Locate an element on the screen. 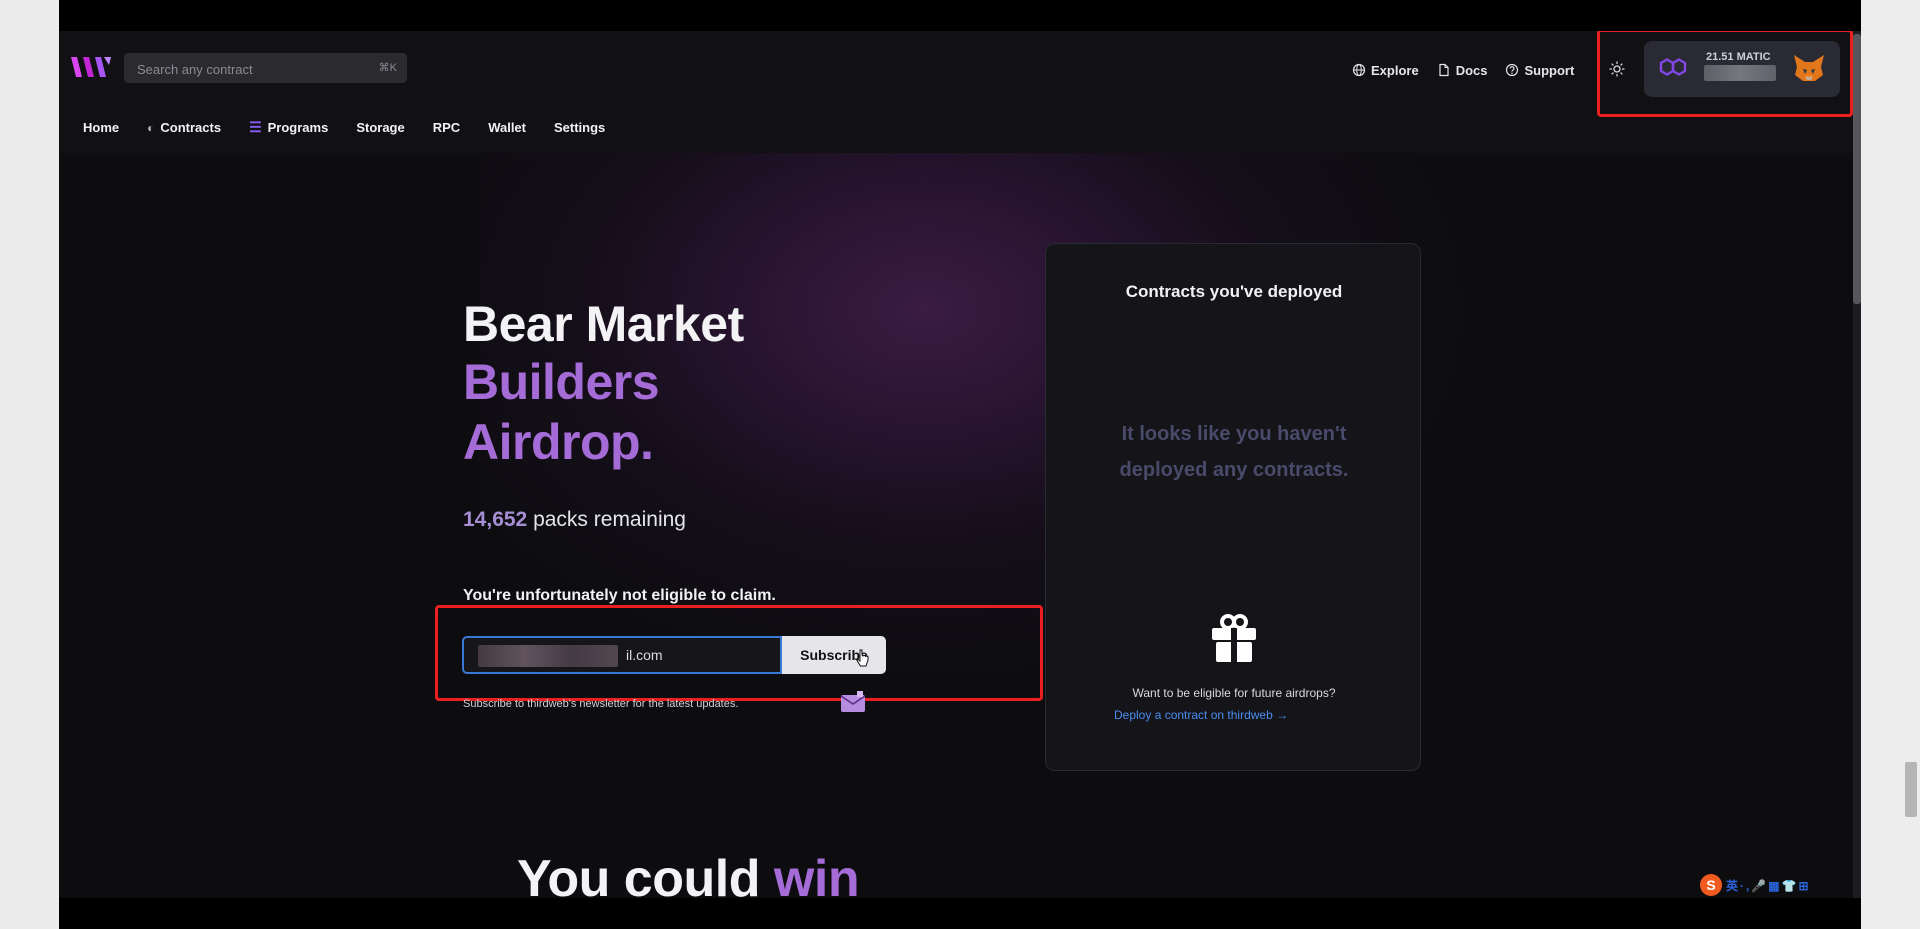 The height and width of the screenshot is (929, 1920). thirdweb-logo-icon is located at coordinates (91, 67).